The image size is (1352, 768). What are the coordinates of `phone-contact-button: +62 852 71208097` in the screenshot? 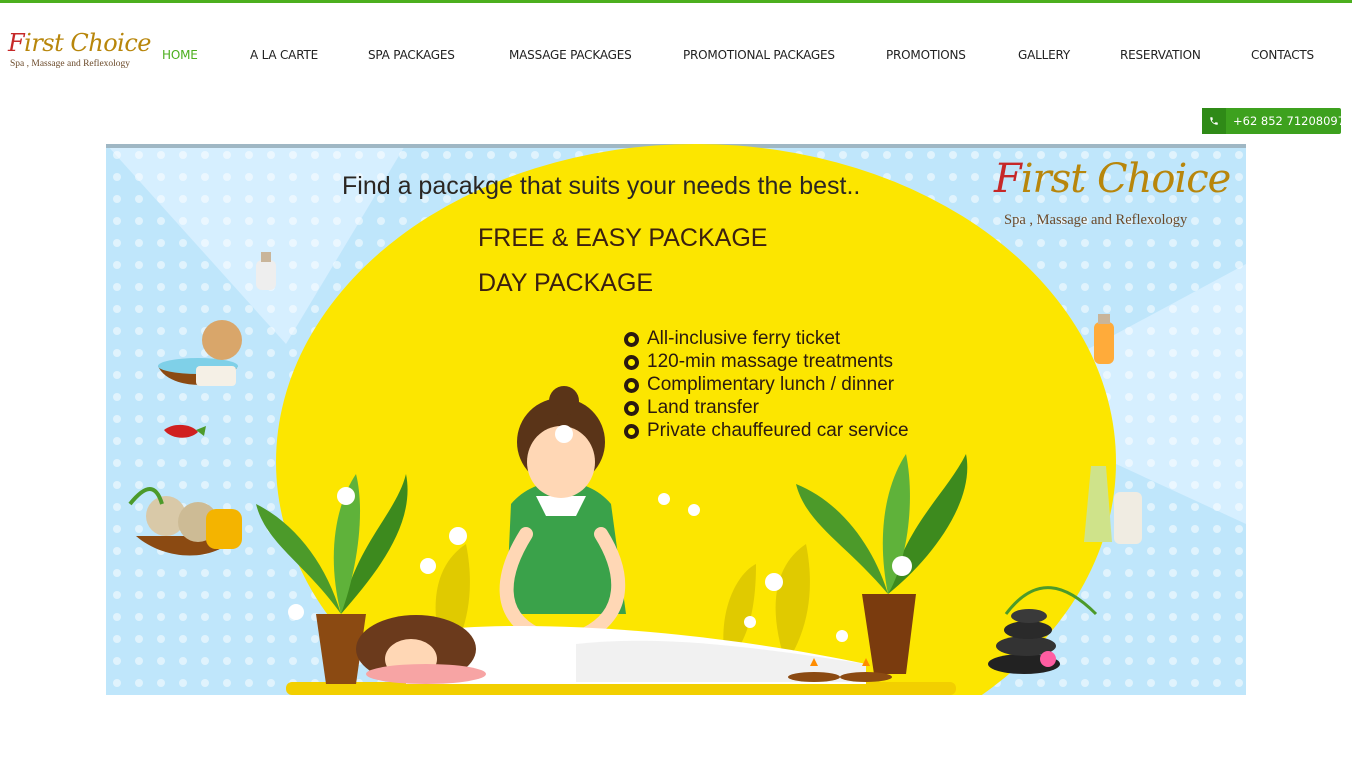 It's located at (1273, 121).